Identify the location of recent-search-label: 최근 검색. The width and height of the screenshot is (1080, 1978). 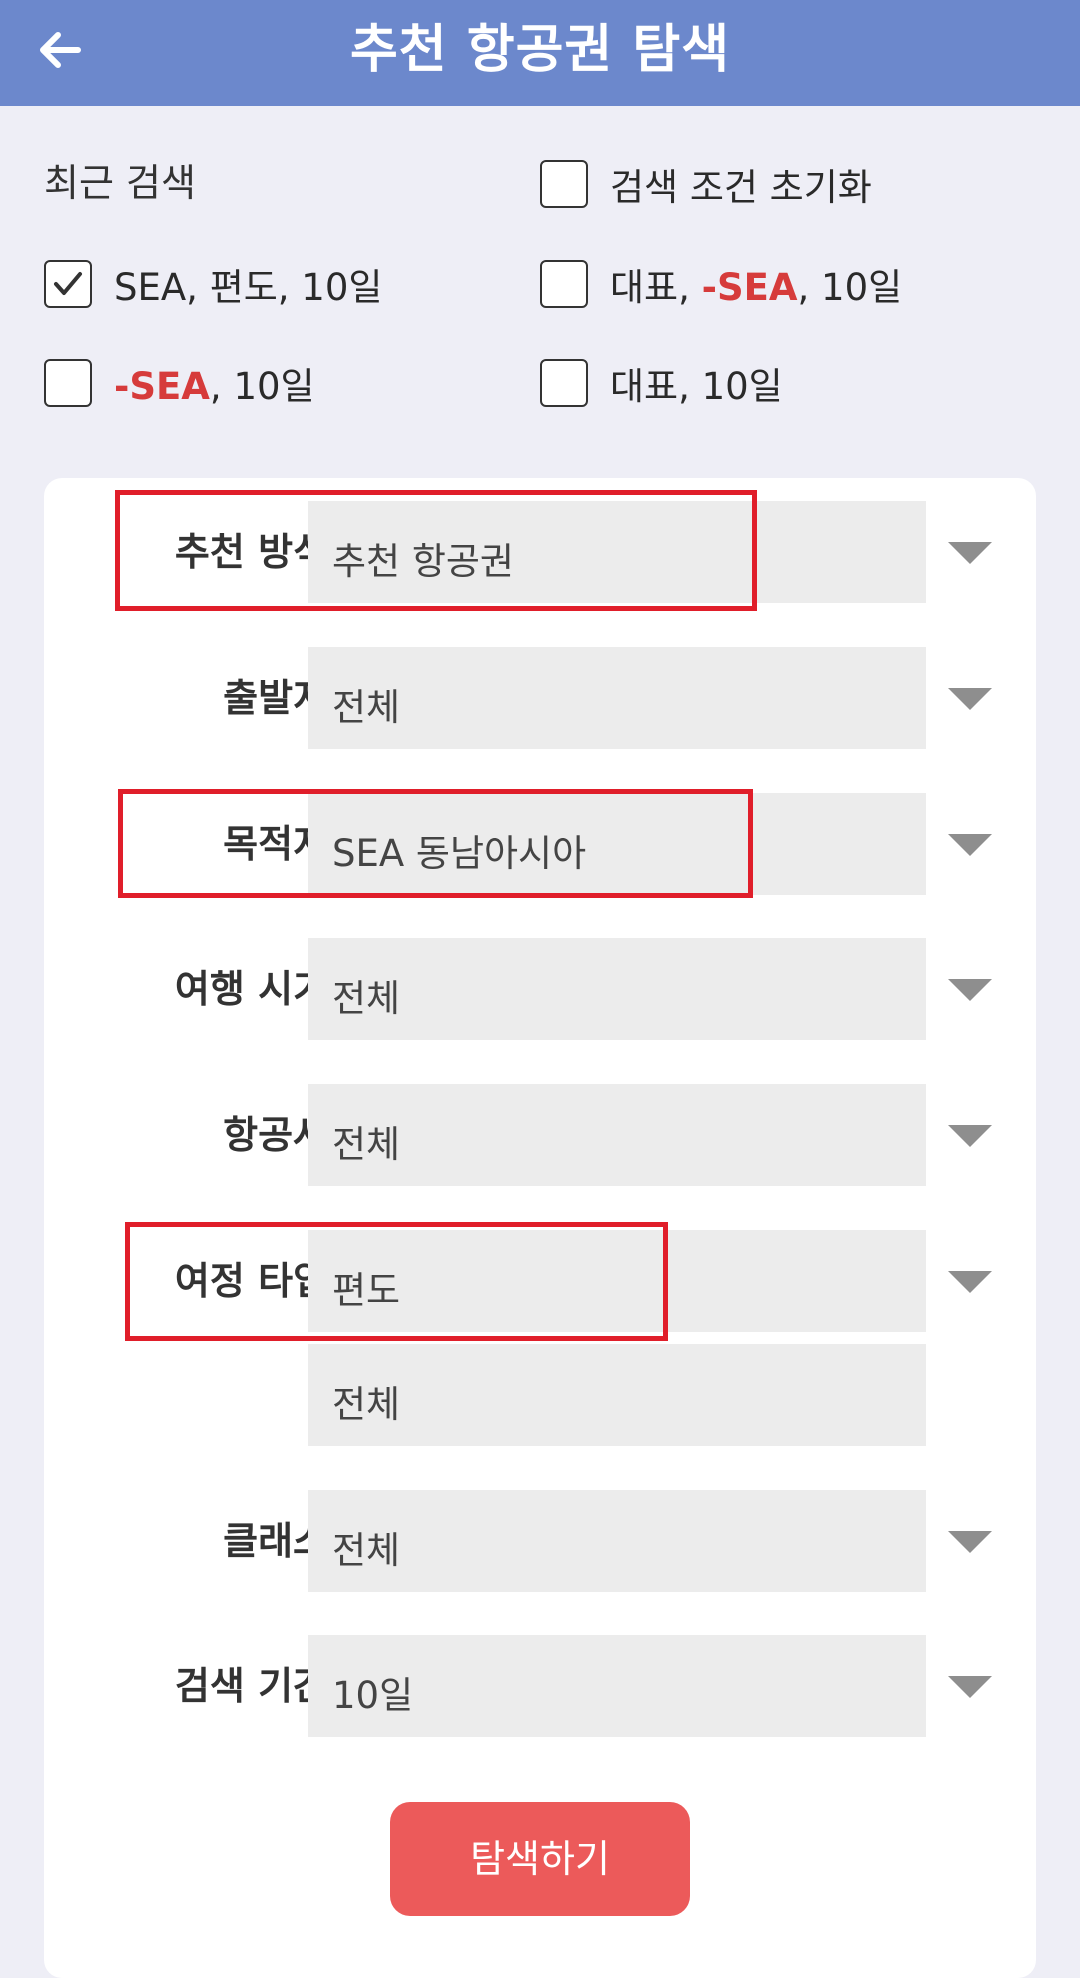
(120, 183).